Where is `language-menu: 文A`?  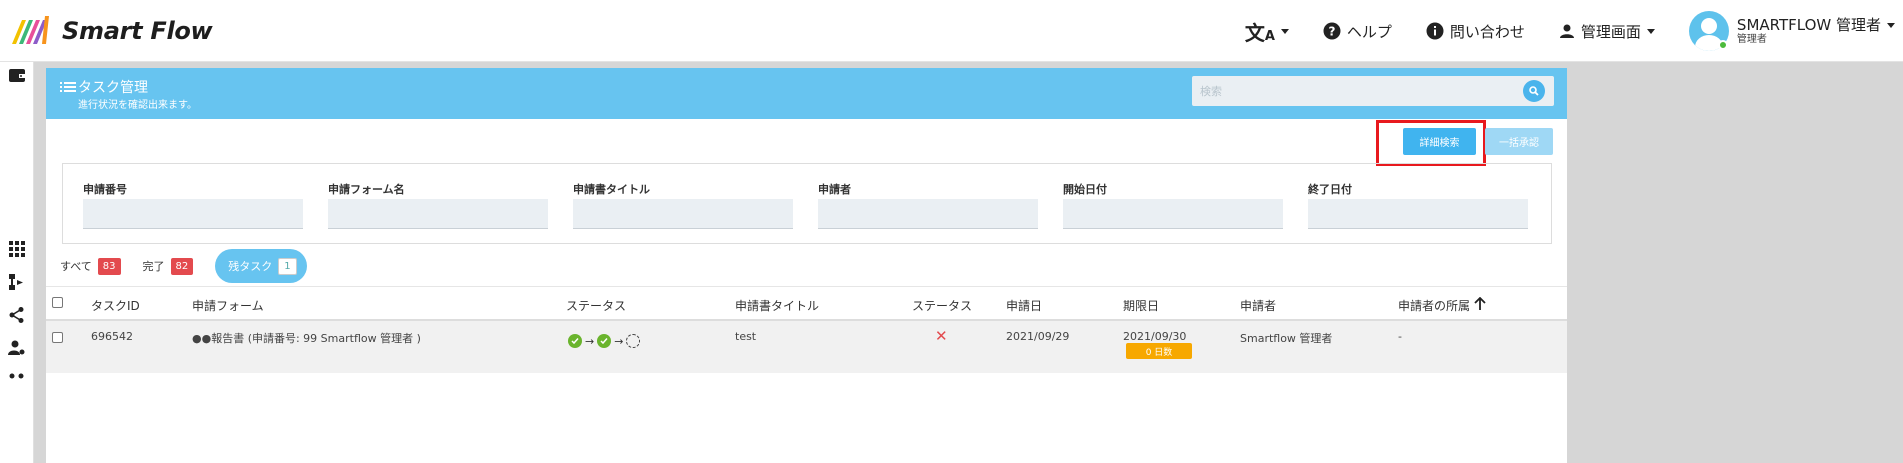
language-menu: 文A is located at coordinates (1267, 31).